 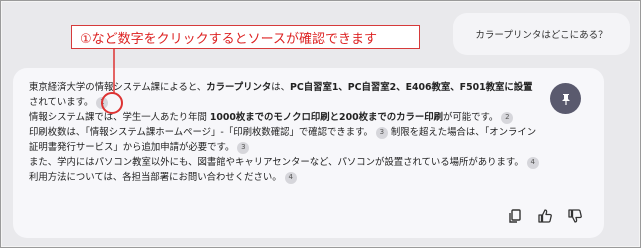 What do you see at coordinates (281, 87) in the screenshot?
I see `answer-text: は、` at bounding box center [281, 87].